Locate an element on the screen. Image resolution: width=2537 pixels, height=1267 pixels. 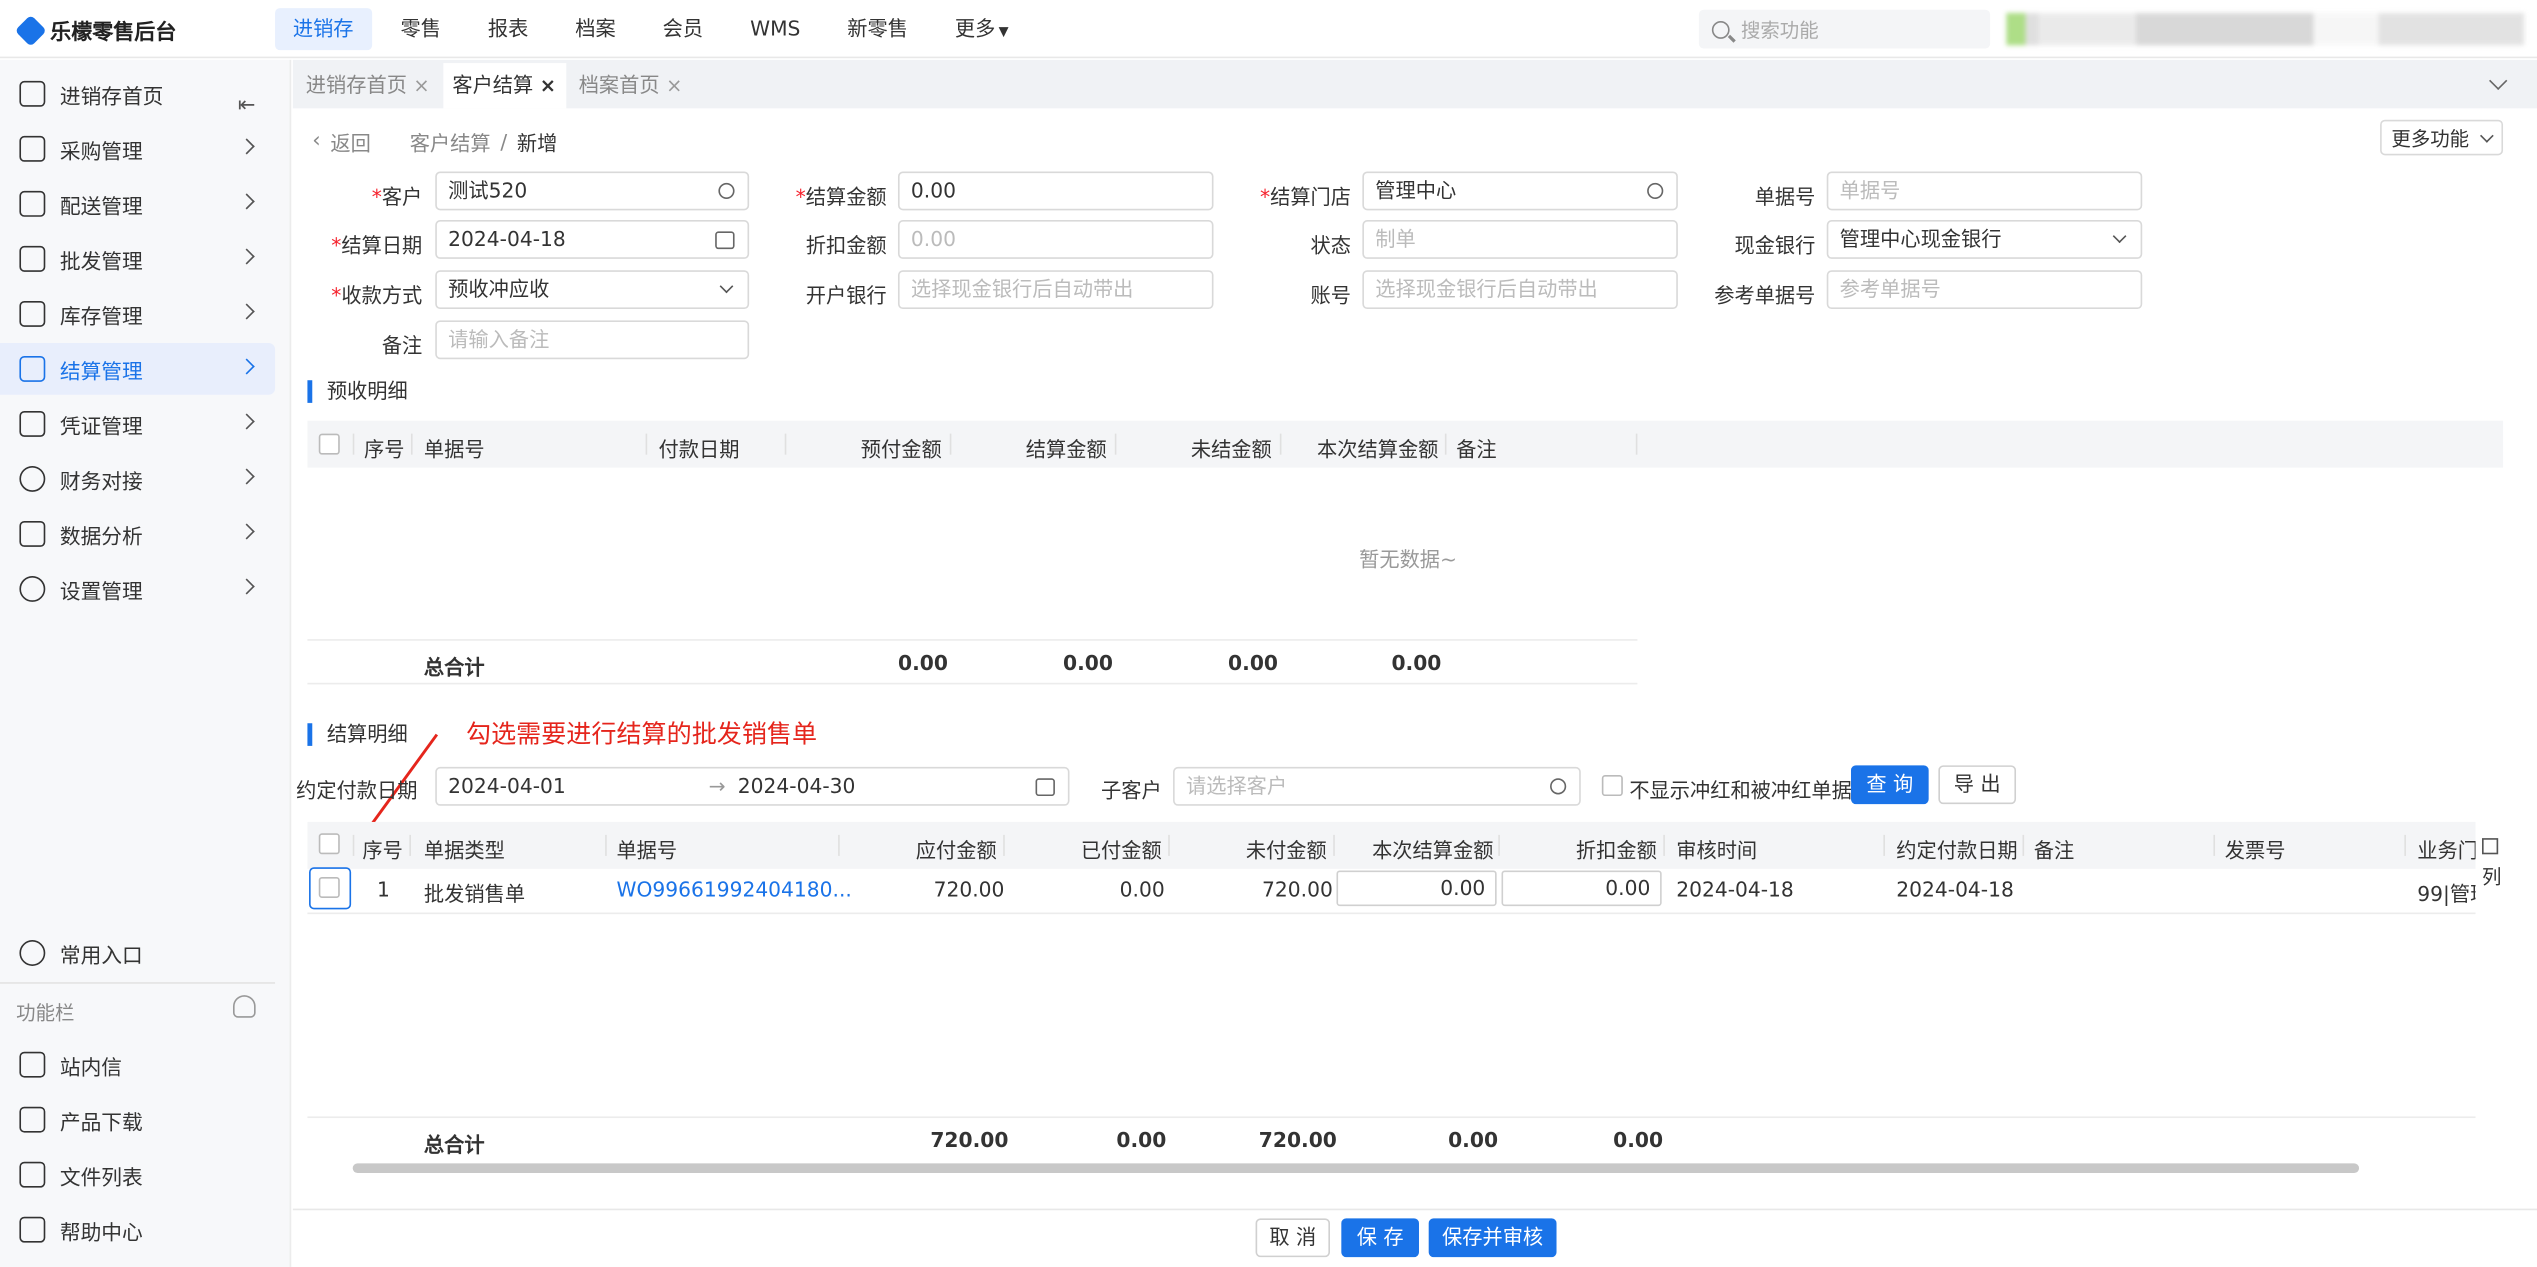
settle-select-all-checkbox is located at coordinates (329, 844).